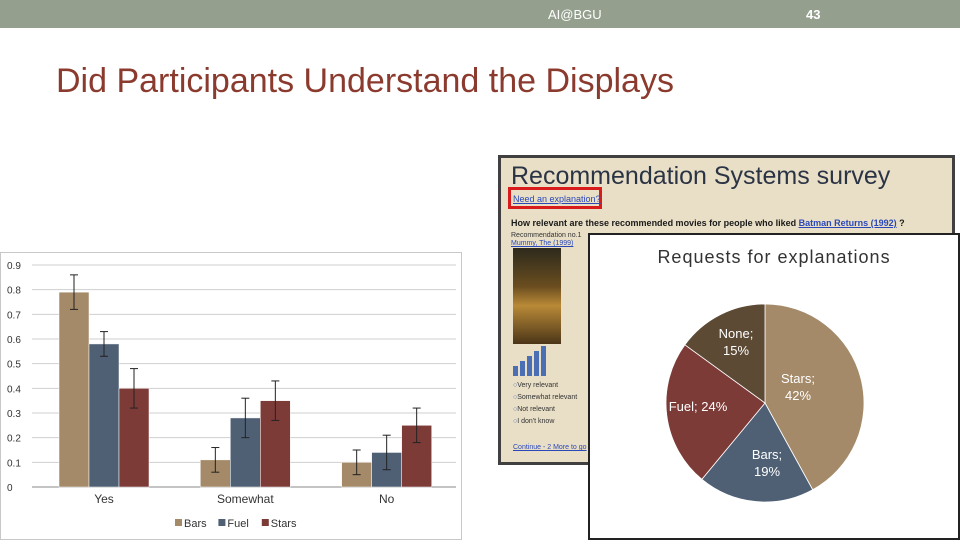  I want to click on y-tick-label: 0.9, so click(14, 266).